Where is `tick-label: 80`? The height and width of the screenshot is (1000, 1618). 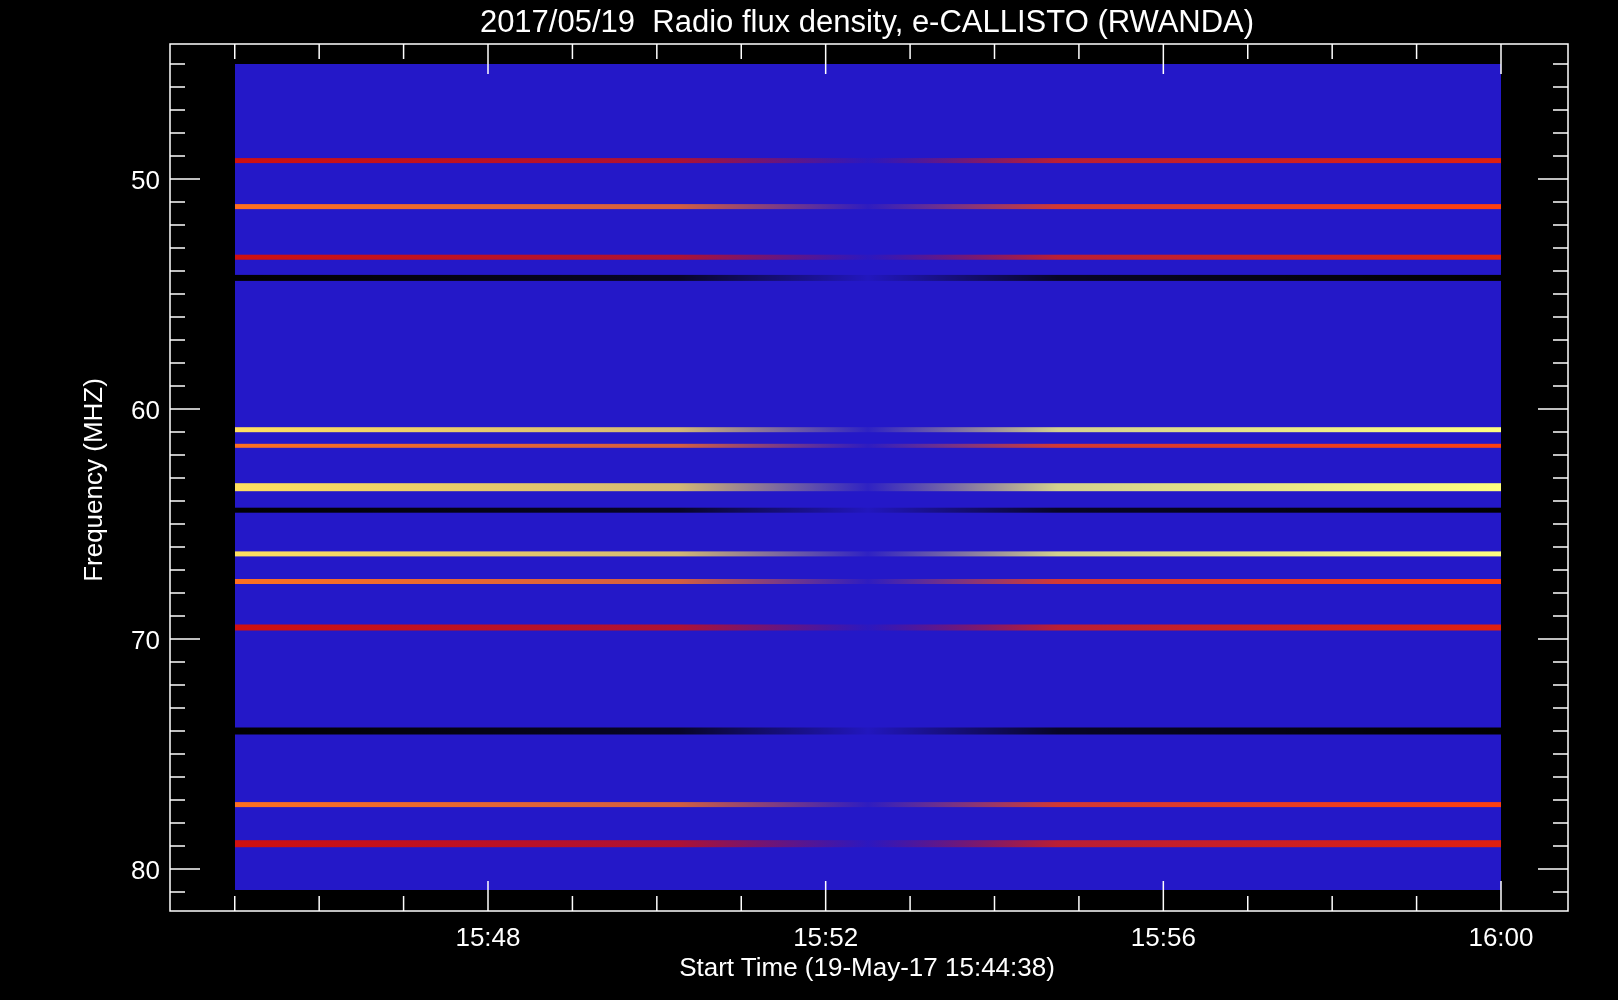 tick-label: 80 is located at coordinates (145, 870).